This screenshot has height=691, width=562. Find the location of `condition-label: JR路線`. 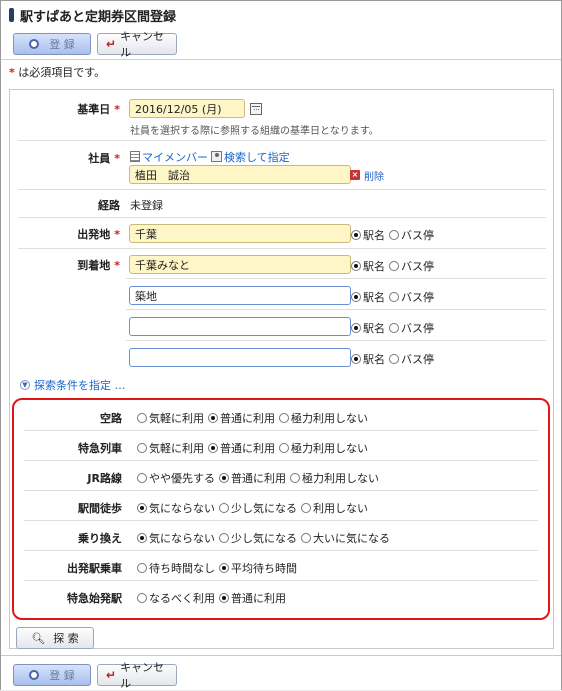

condition-label: JR路線 is located at coordinates (104, 478).